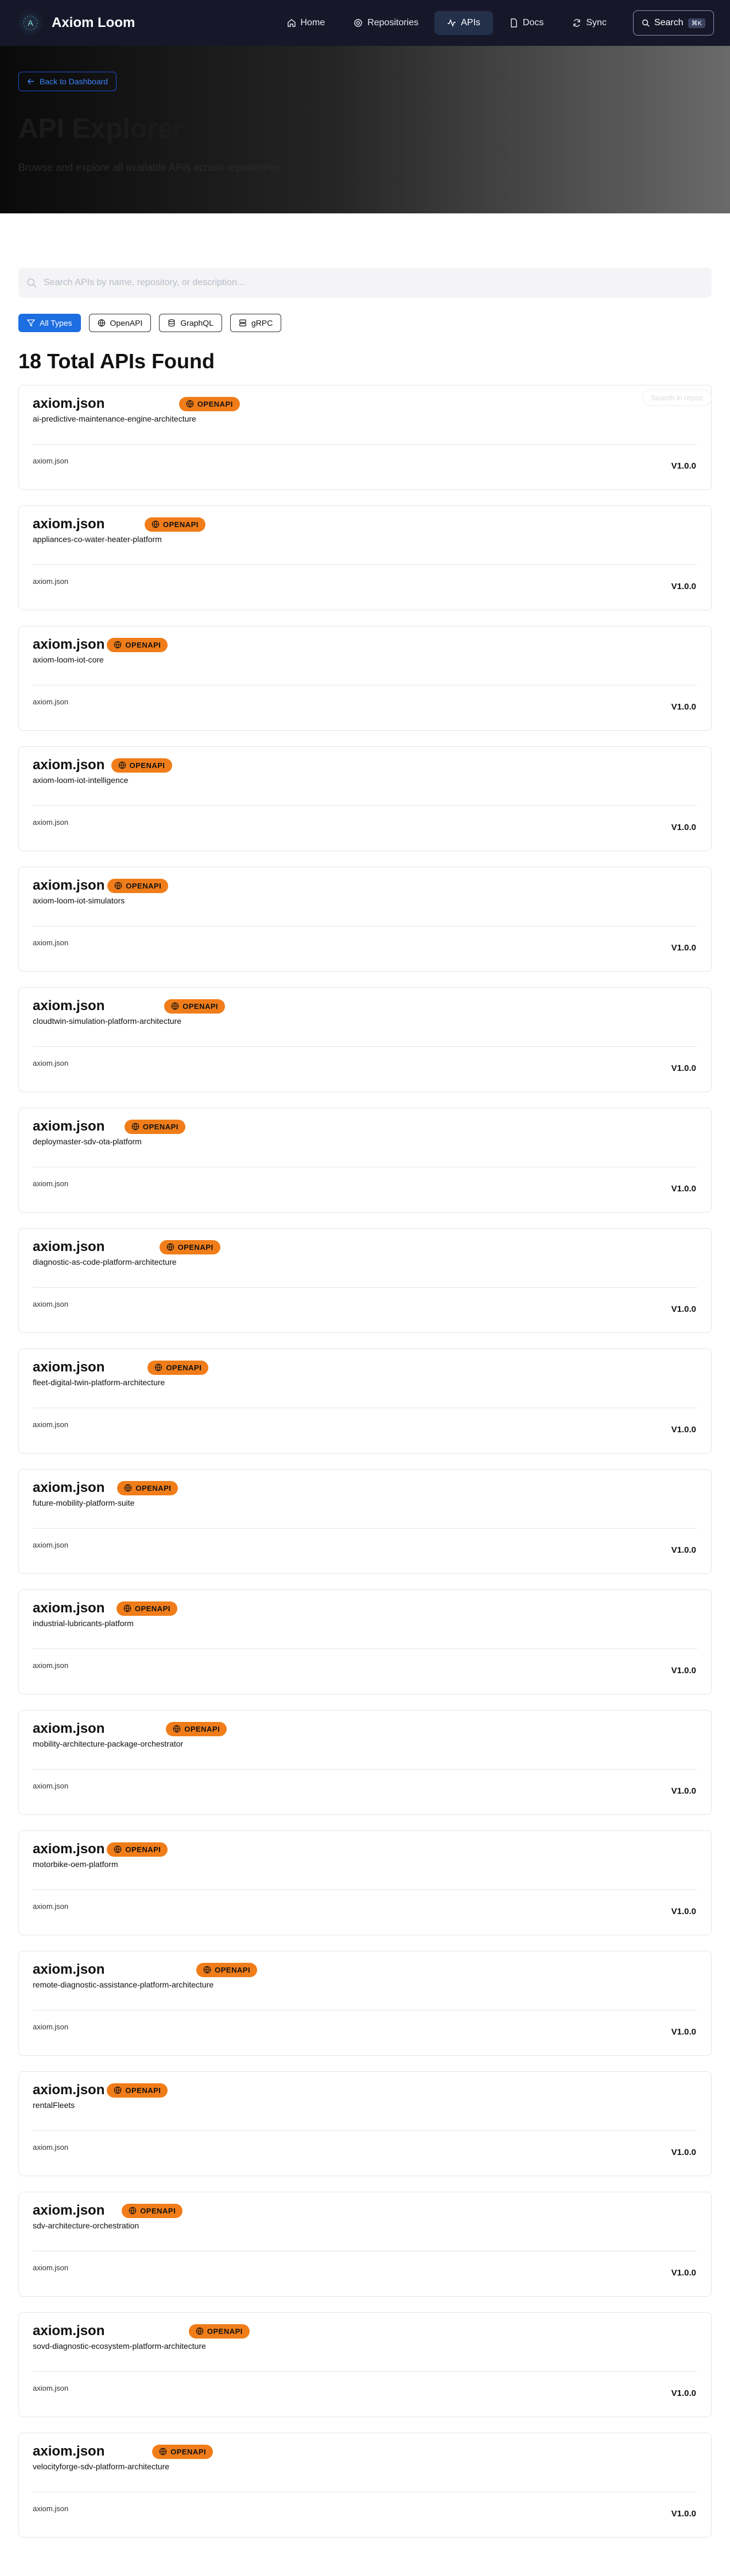 This screenshot has width=730, height=2576. Describe the element at coordinates (196, 323) in the screenshot. I see `filter-label: GraphQL` at that location.